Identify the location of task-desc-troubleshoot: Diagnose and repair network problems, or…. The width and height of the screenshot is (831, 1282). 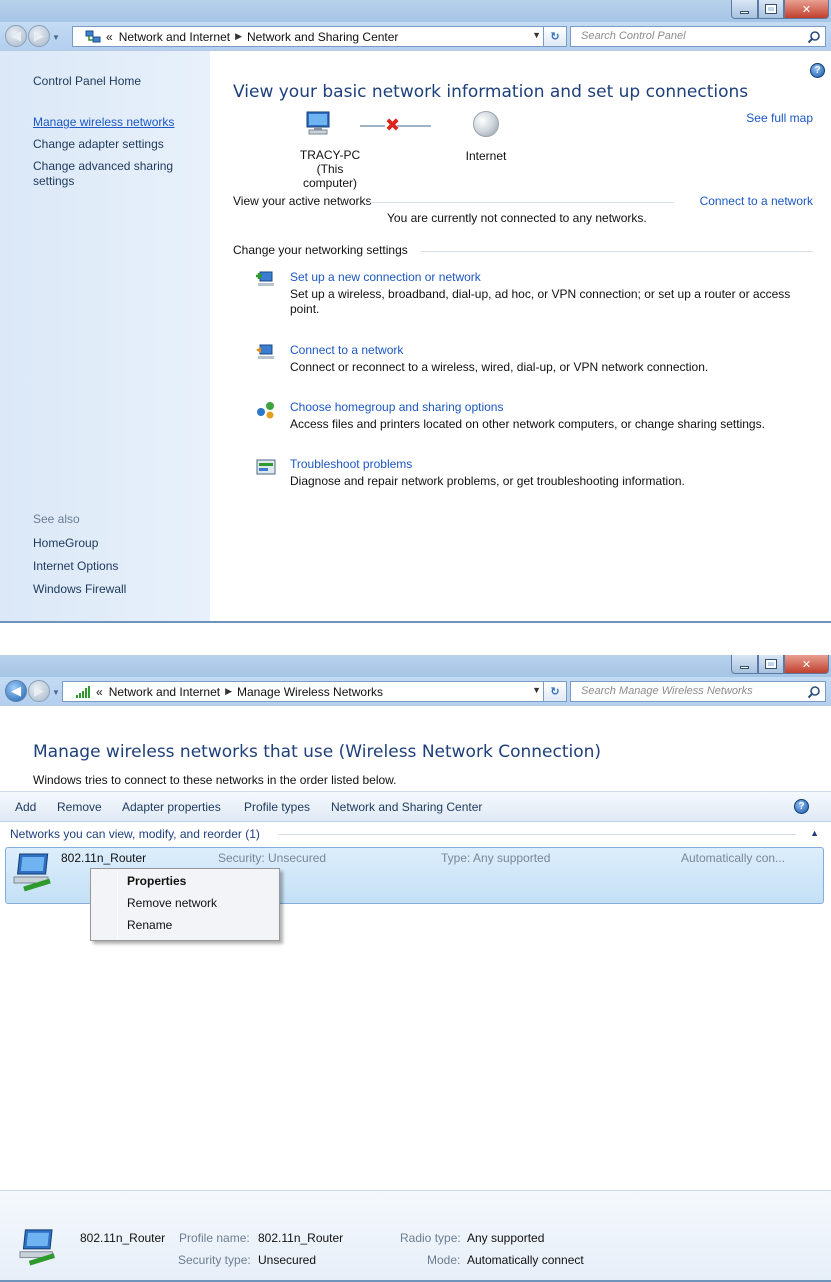
(487, 481).